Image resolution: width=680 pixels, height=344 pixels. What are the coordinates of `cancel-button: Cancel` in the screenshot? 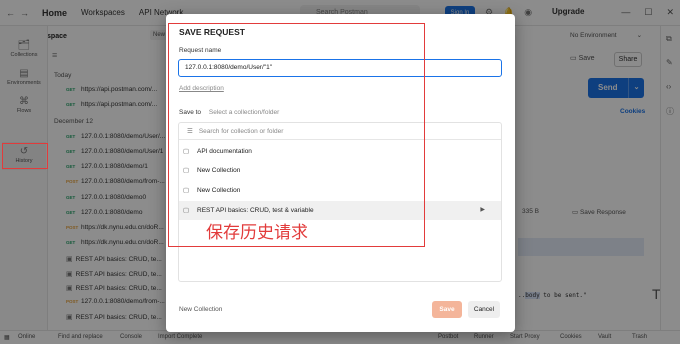 It's located at (484, 309).